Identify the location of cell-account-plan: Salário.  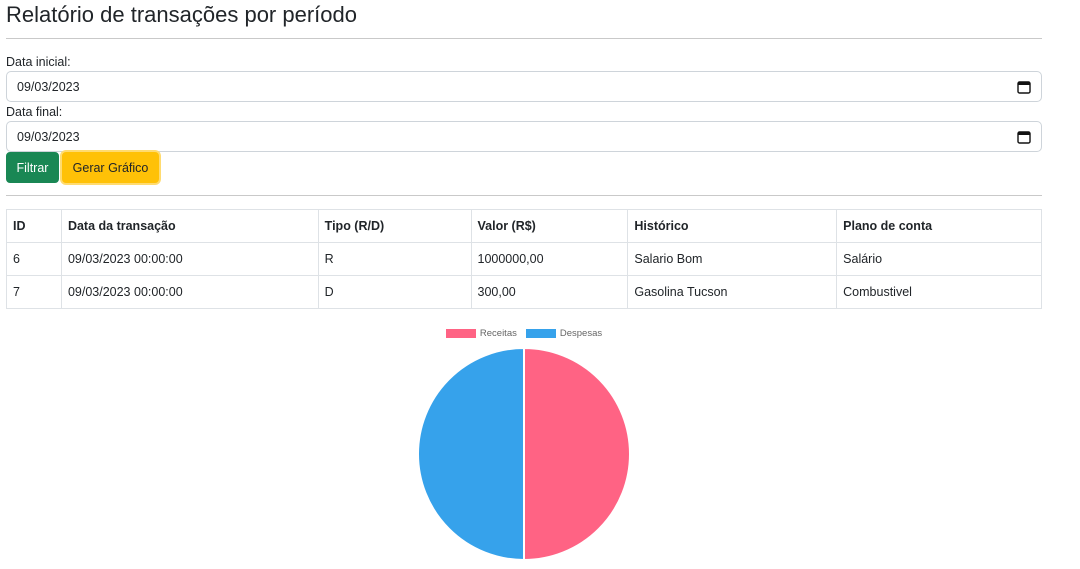
(939, 259).